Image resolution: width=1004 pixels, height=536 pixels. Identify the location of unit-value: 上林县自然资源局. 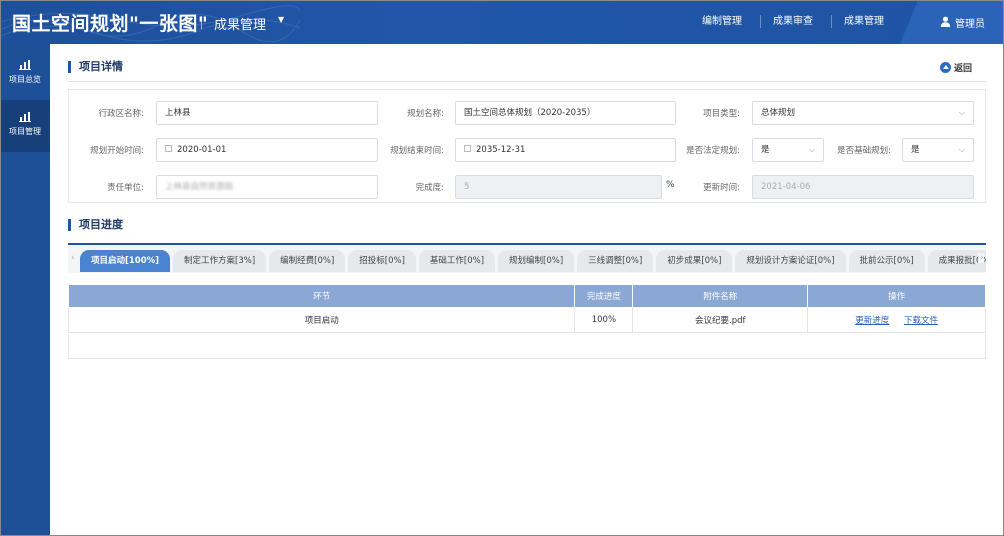
(199, 187).